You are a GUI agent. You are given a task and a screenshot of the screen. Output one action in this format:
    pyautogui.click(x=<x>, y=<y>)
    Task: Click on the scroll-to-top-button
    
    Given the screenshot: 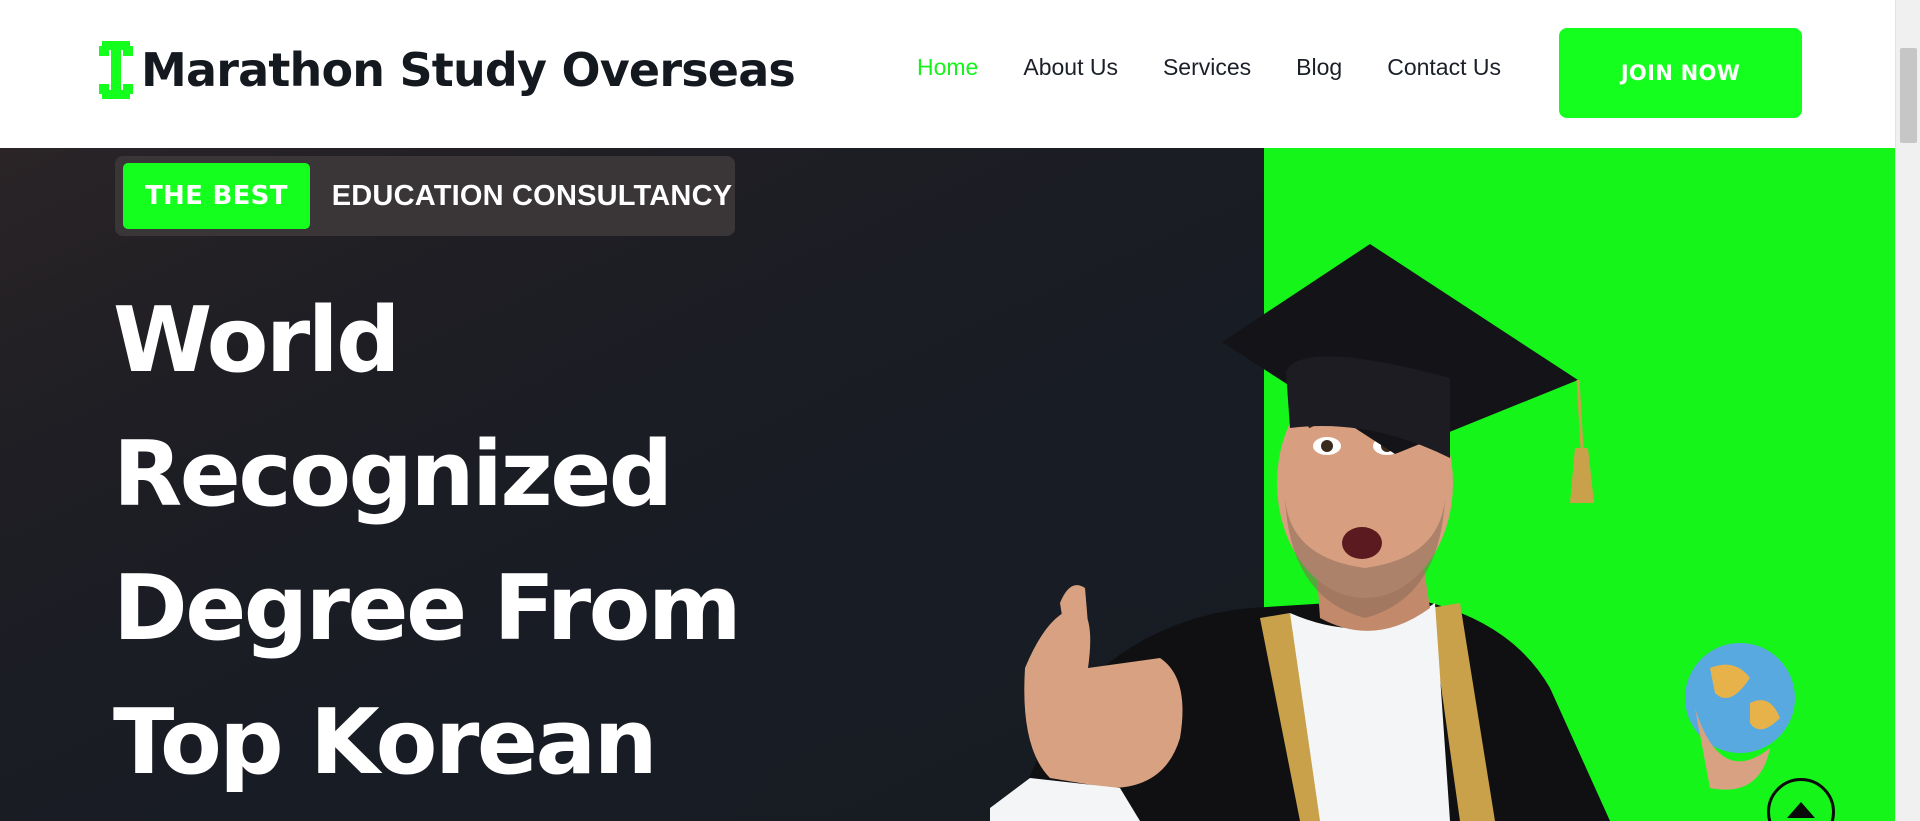 What is the action you would take?
    pyautogui.click(x=1801, y=799)
    